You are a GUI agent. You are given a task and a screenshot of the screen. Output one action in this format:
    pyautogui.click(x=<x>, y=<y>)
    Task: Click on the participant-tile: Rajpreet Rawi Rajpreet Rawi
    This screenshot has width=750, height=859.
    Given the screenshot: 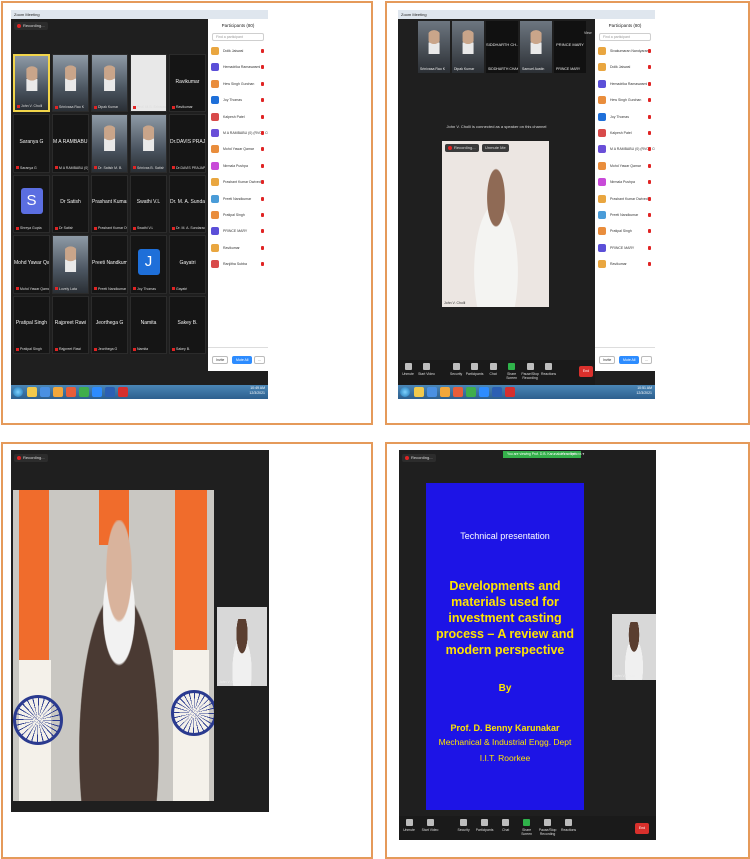 What is the action you would take?
    pyautogui.click(x=70, y=324)
    